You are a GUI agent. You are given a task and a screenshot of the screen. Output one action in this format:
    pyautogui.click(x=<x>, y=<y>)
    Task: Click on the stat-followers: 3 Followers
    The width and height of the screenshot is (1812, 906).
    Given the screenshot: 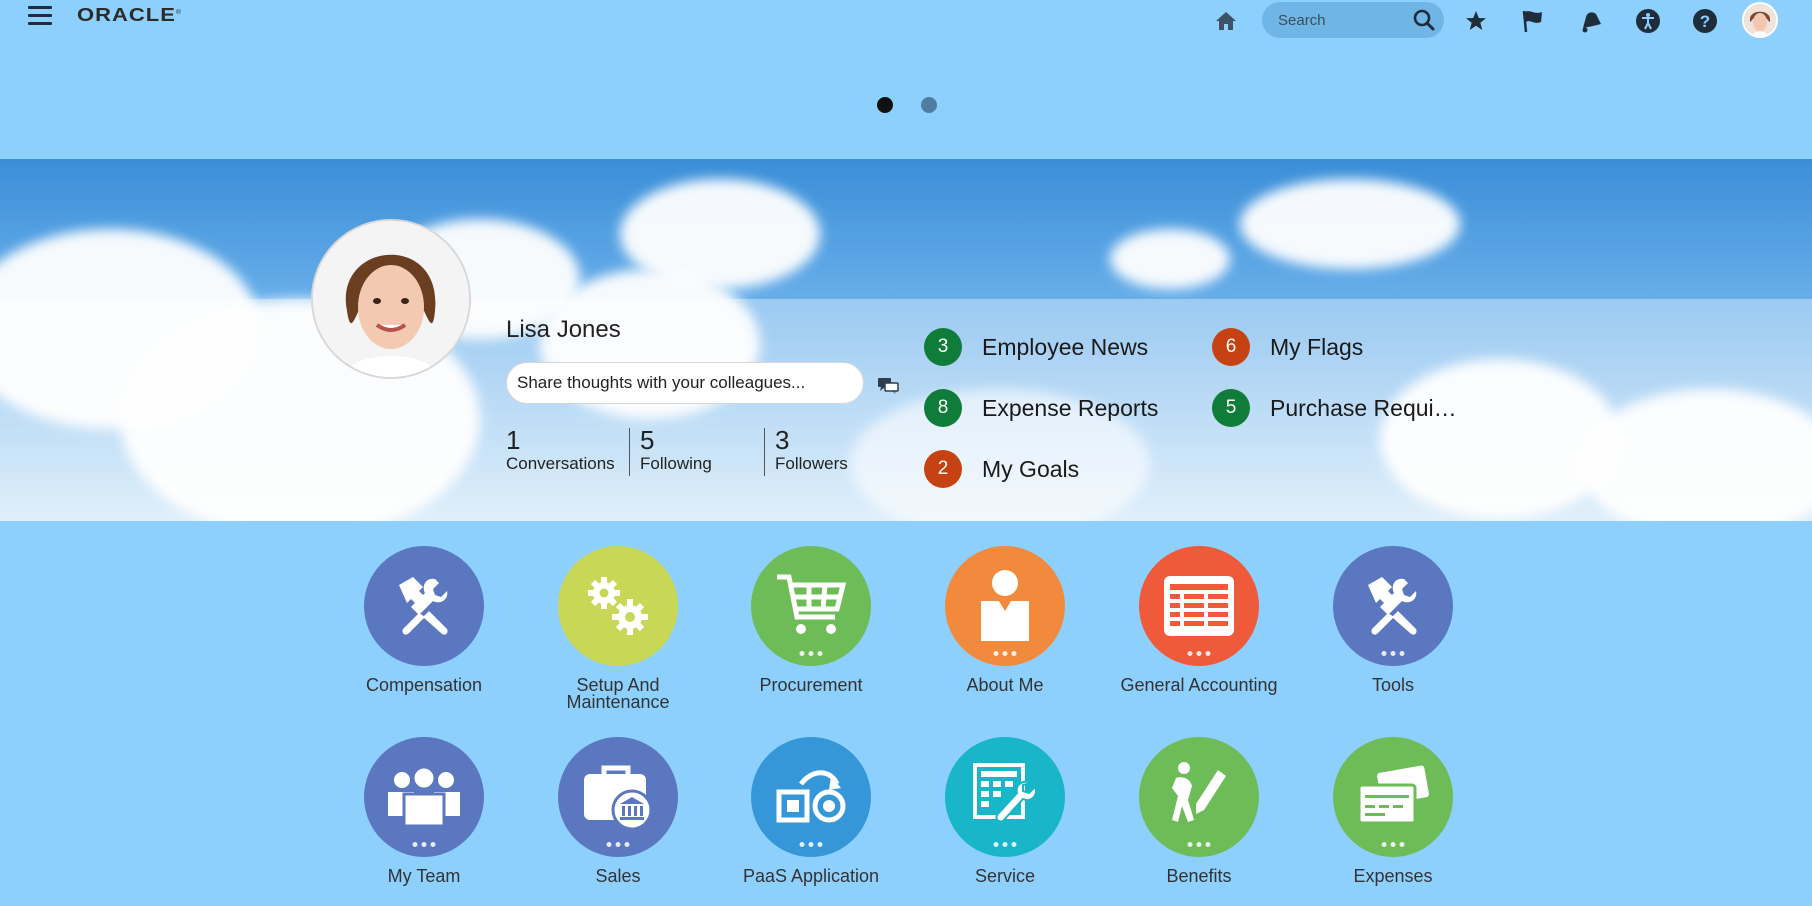 What is the action you would take?
    pyautogui.click(x=811, y=450)
    